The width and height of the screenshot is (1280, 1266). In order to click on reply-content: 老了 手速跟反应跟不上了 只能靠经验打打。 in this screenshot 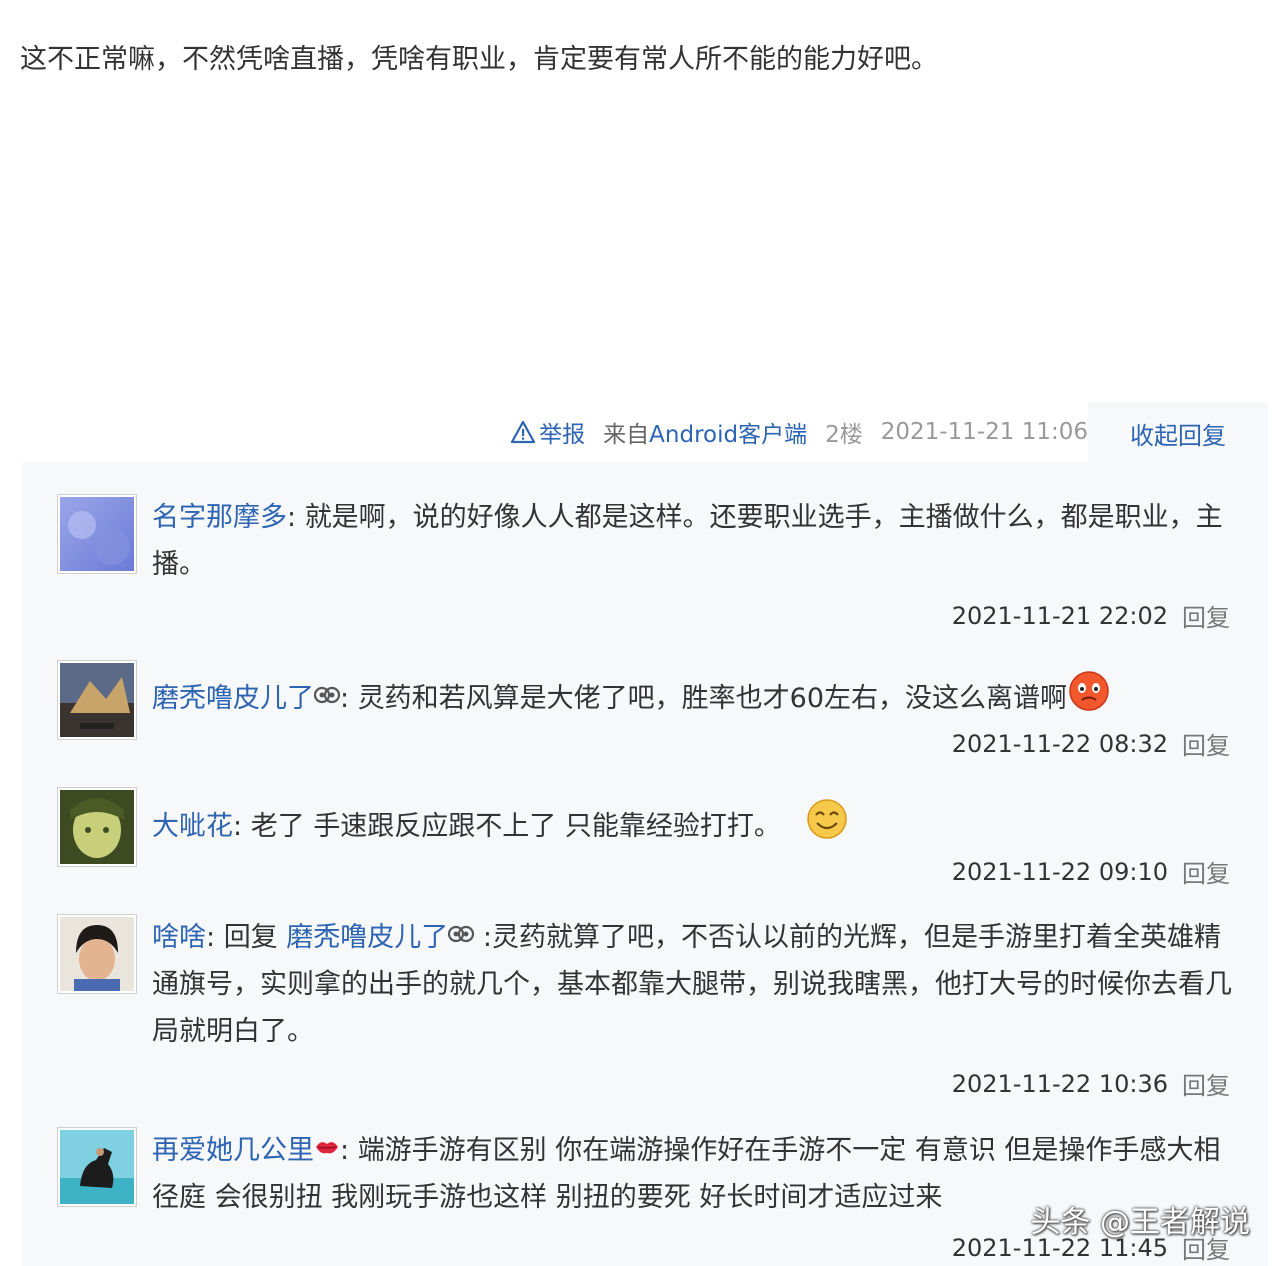, I will do `click(515, 826)`.